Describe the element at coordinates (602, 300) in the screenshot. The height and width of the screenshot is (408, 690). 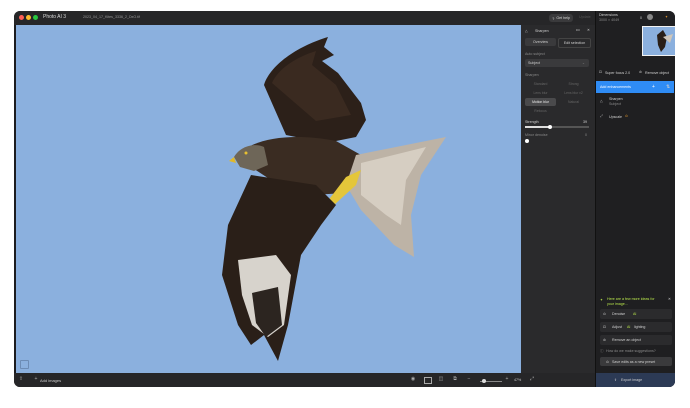
I see `sparkle-icon: ✦` at that location.